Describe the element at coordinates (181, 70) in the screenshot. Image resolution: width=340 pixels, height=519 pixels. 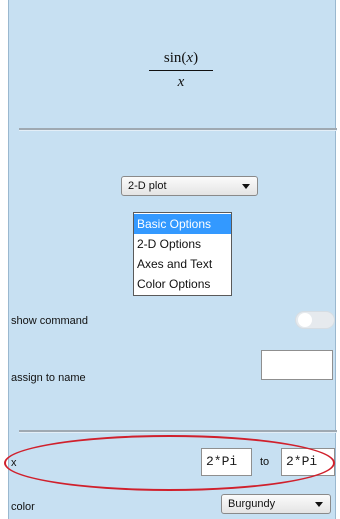
I see `formula-display: sin(x) x` at that location.